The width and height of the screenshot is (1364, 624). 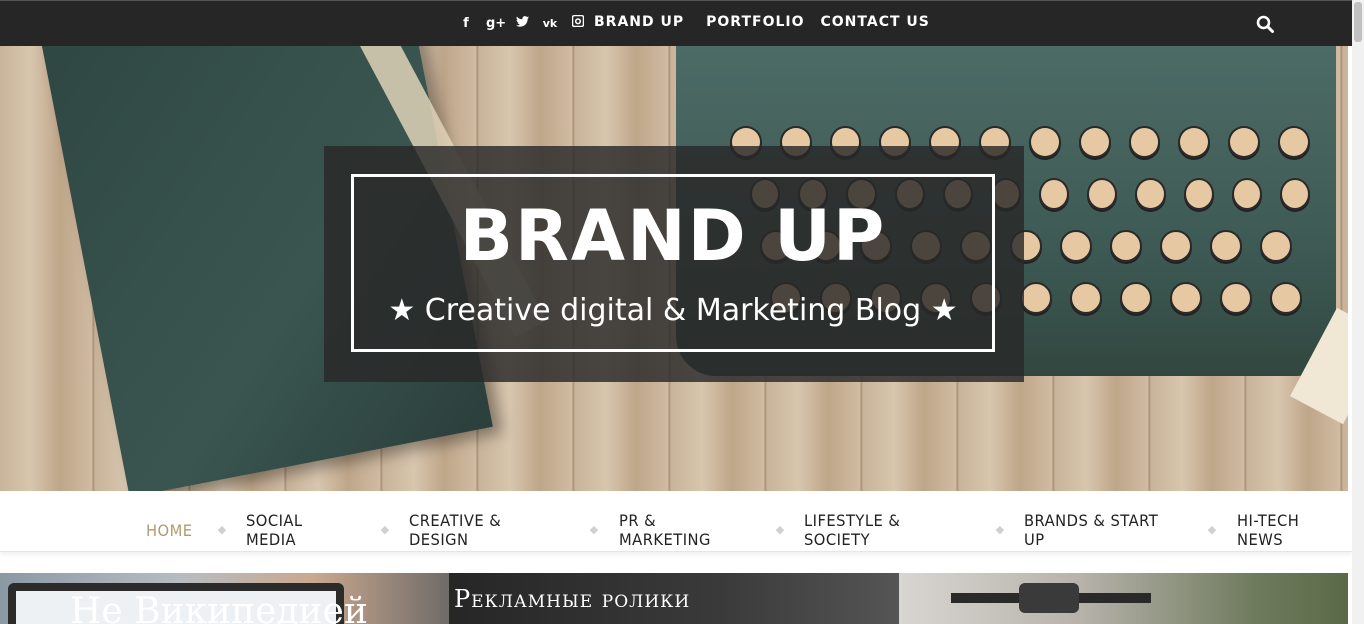 I want to click on page-scrollbar, so click(x=1358, y=312).